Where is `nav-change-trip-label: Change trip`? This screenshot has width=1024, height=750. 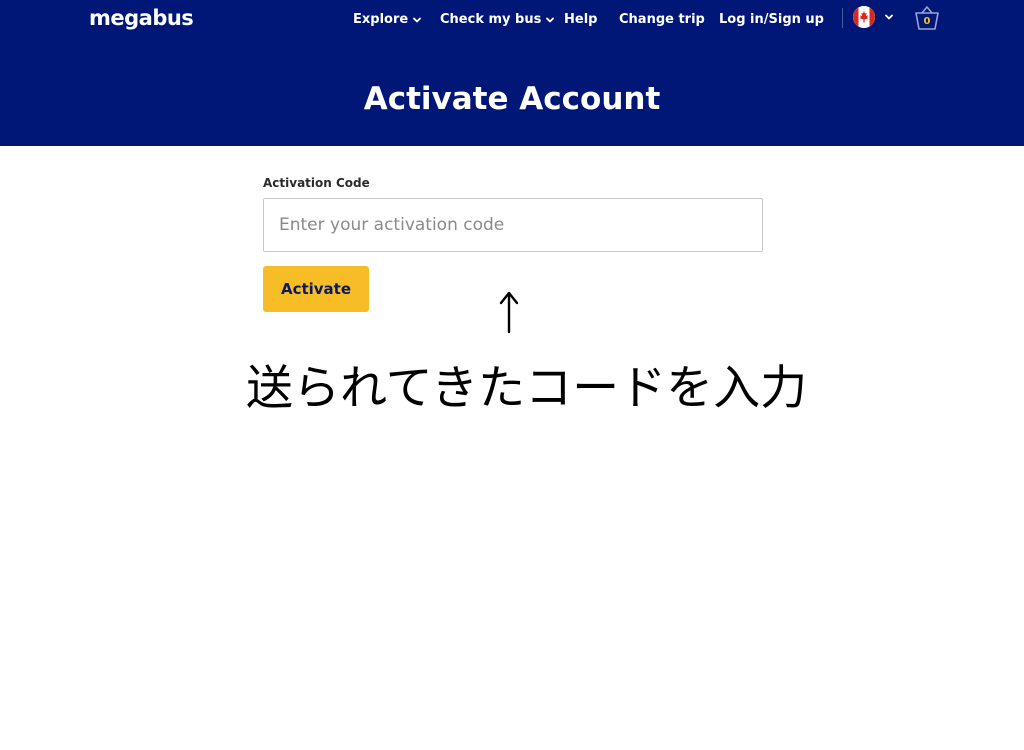 nav-change-trip-label: Change trip is located at coordinates (662, 19).